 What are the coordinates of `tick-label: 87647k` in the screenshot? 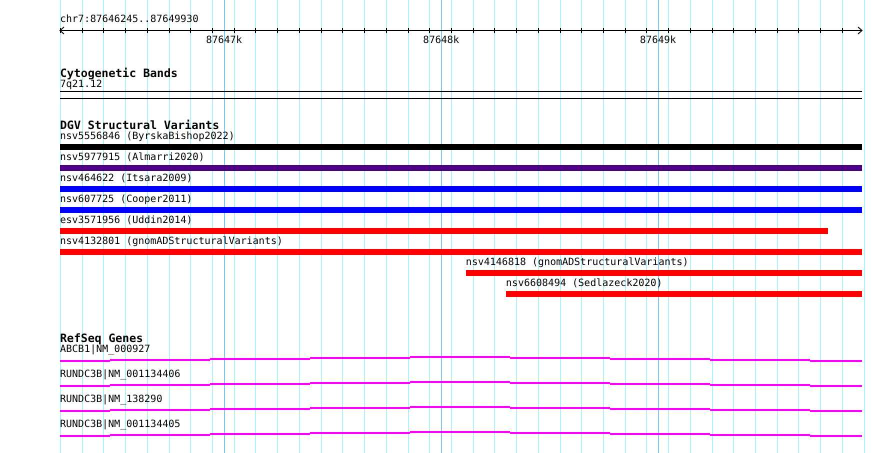 It's located at (224, 41).